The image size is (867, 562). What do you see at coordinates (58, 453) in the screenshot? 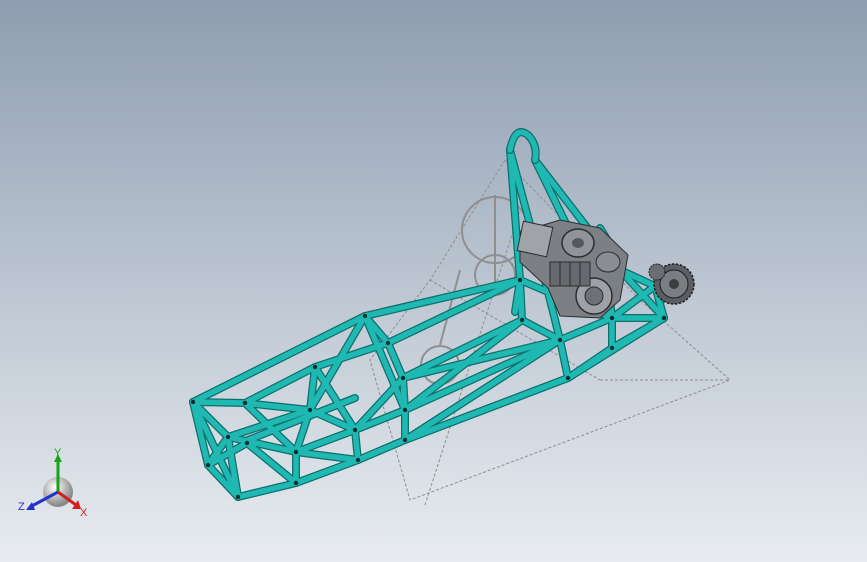
I see `y-axis-label: Y` at bounding box center [58, 453].